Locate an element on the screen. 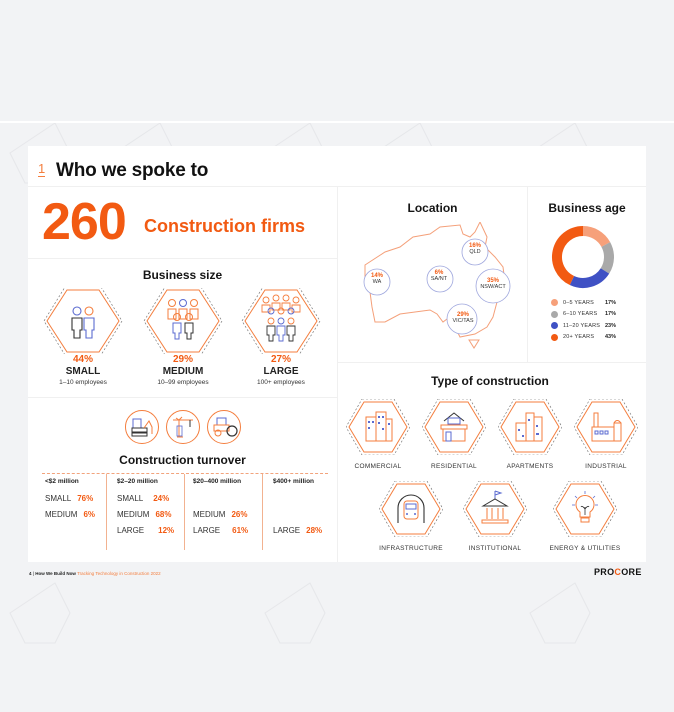 This screenshot has width=674, height=712. legend-item: 11–20 YEARS 23% is located at coordinates (583, 326).